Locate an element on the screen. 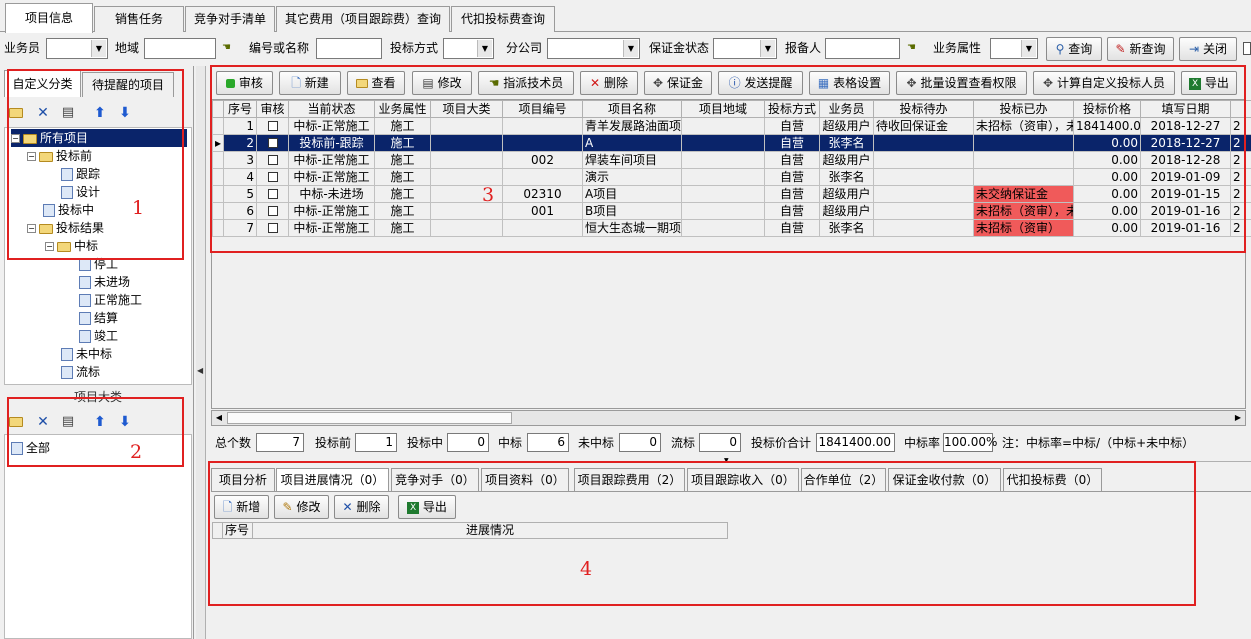 The height and width of the screenshot is (639, 1251). tree-node-track: 跟踪 is located at coordinates (80, 174).